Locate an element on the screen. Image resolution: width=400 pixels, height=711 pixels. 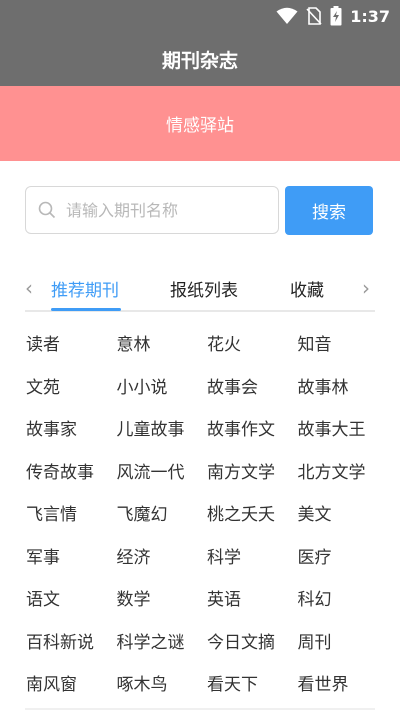
wifi-icon is located at coordinates (287, 15).